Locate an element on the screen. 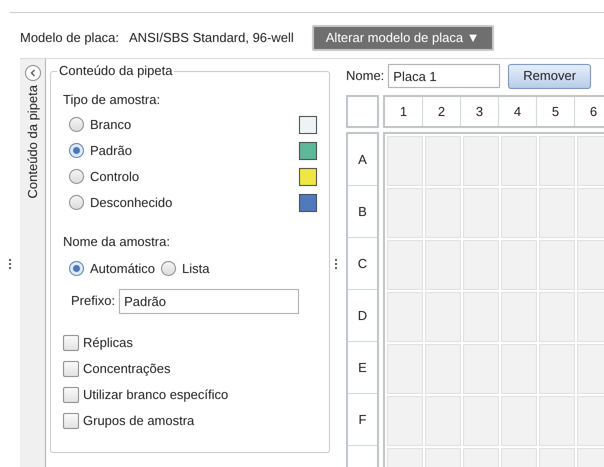 Image resolution: width=604 pixels, height=467 pixels. change-plate-model-button: Alterar modelo de placa ▼ is located at coordinates (403, 38).